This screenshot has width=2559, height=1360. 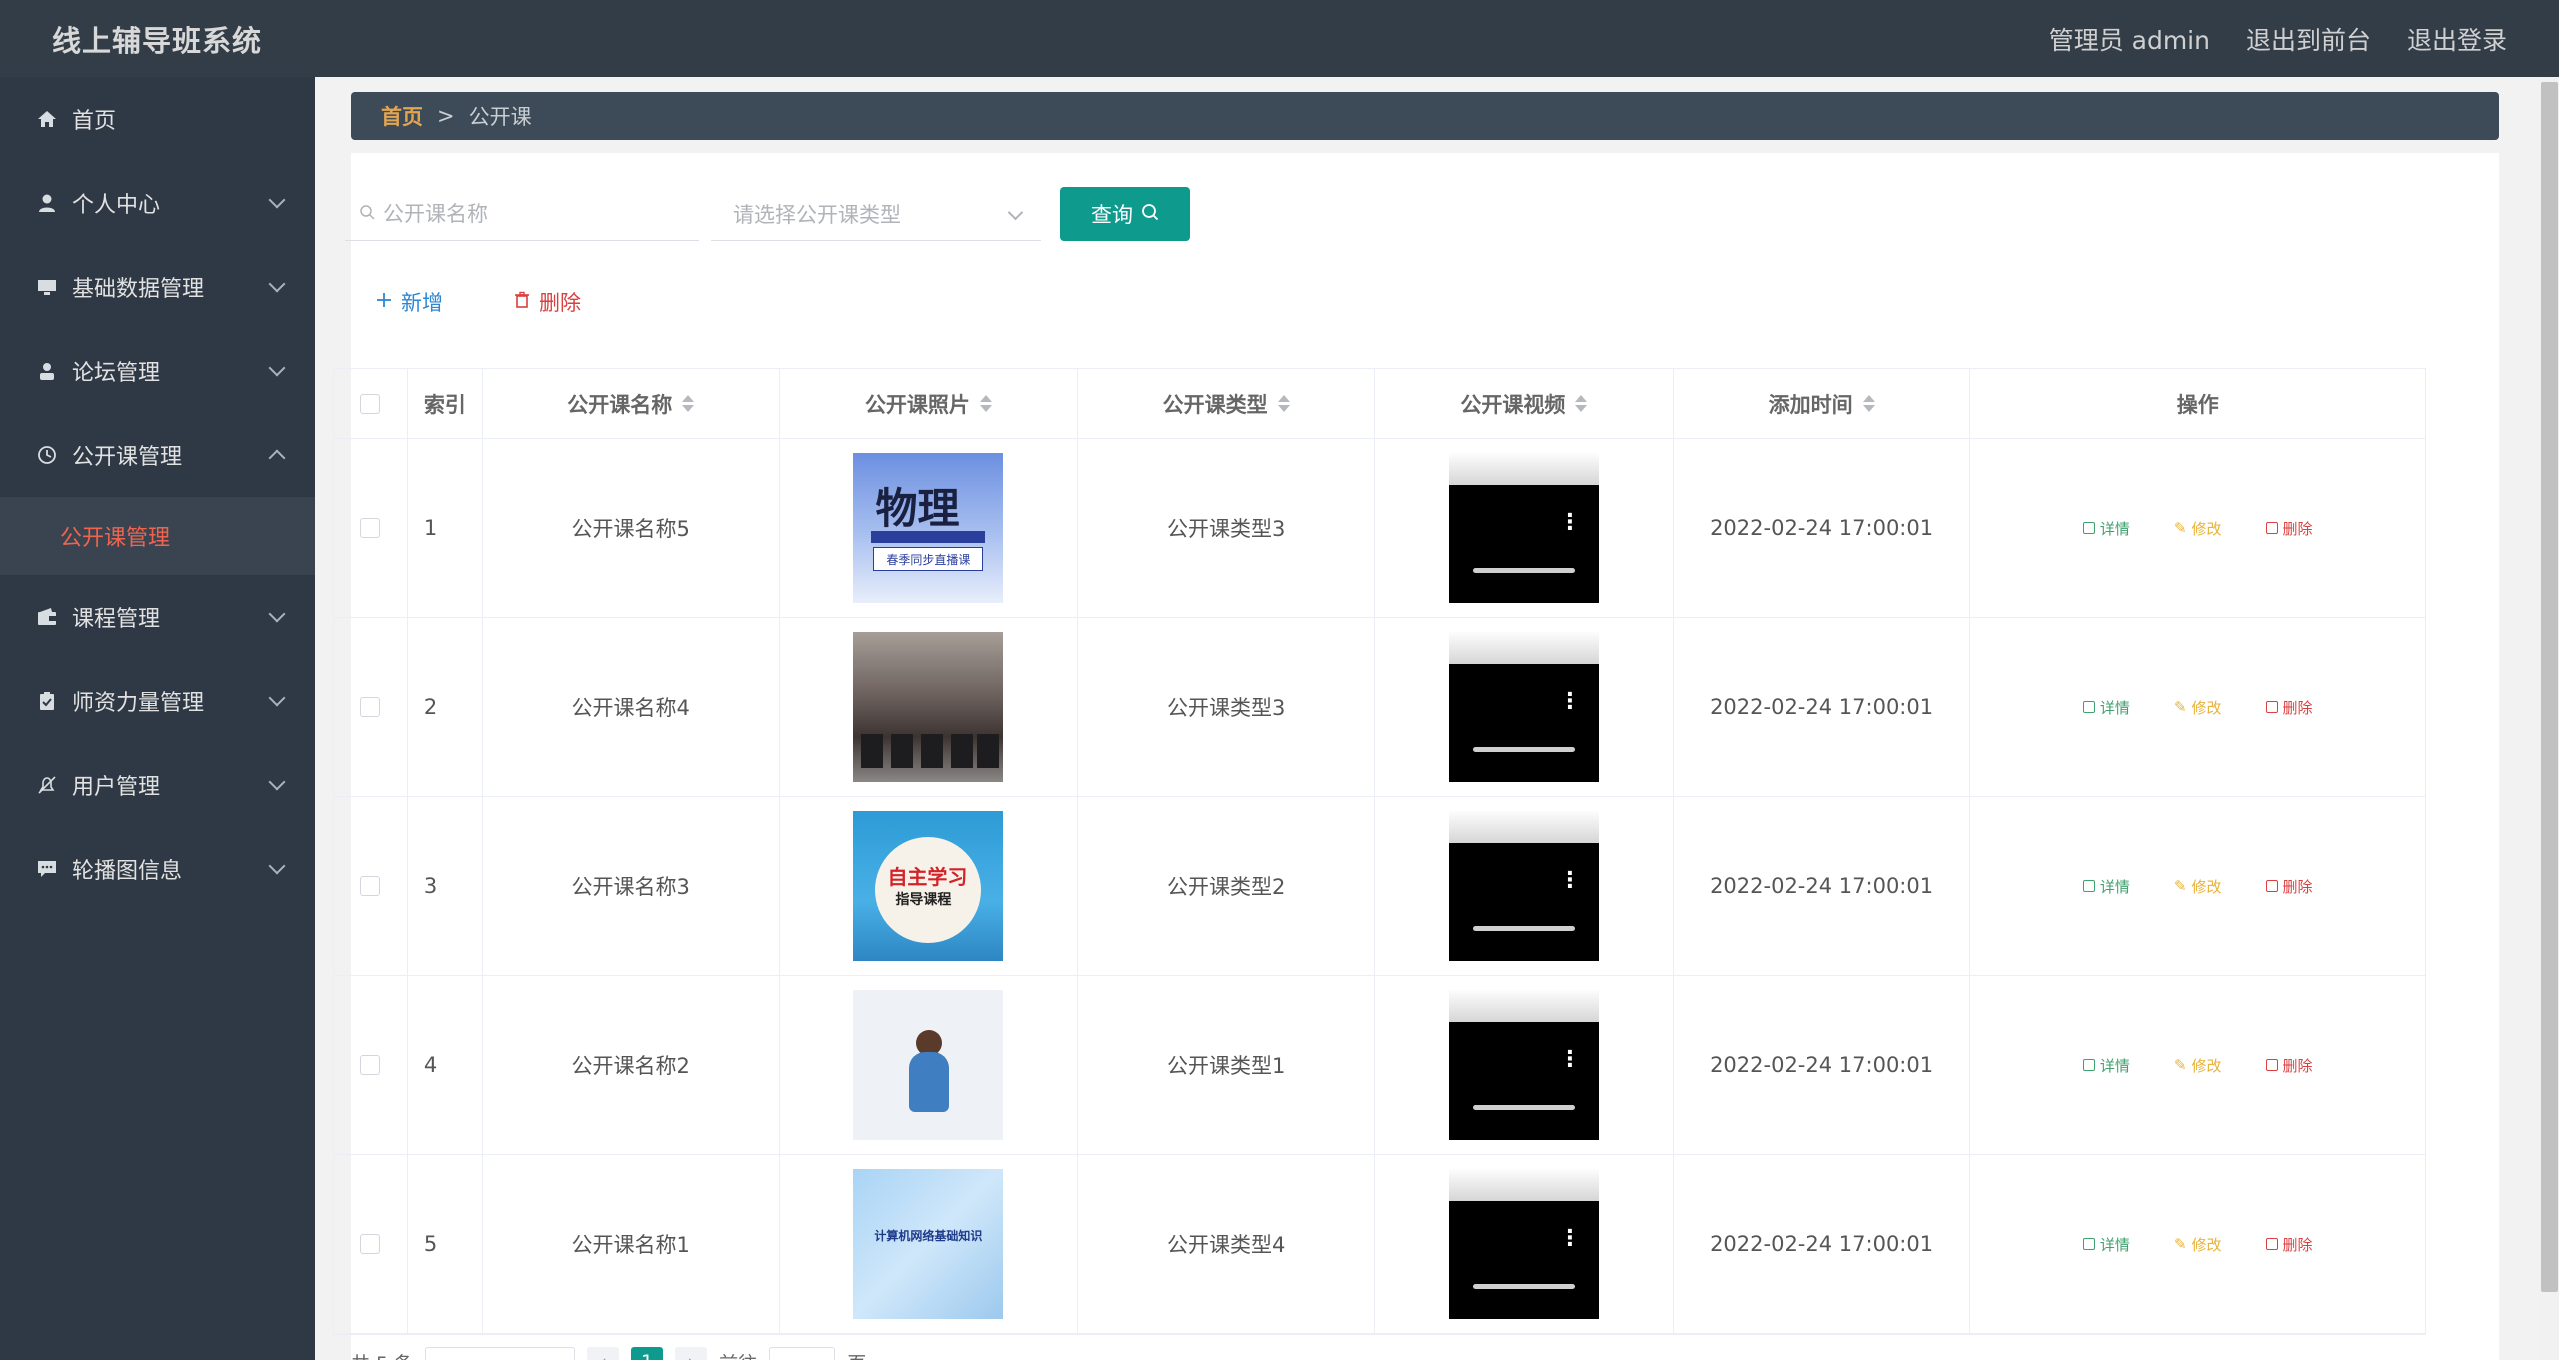 I want to click on sidebar-item-home: 首页, so click(x=157, y=119).